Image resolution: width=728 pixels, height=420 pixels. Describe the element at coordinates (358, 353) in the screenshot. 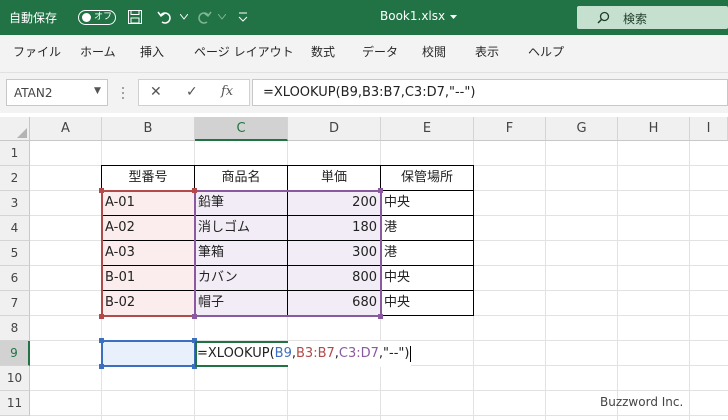

I see `formula-ref-c3-d7: C3:D7` at that location.